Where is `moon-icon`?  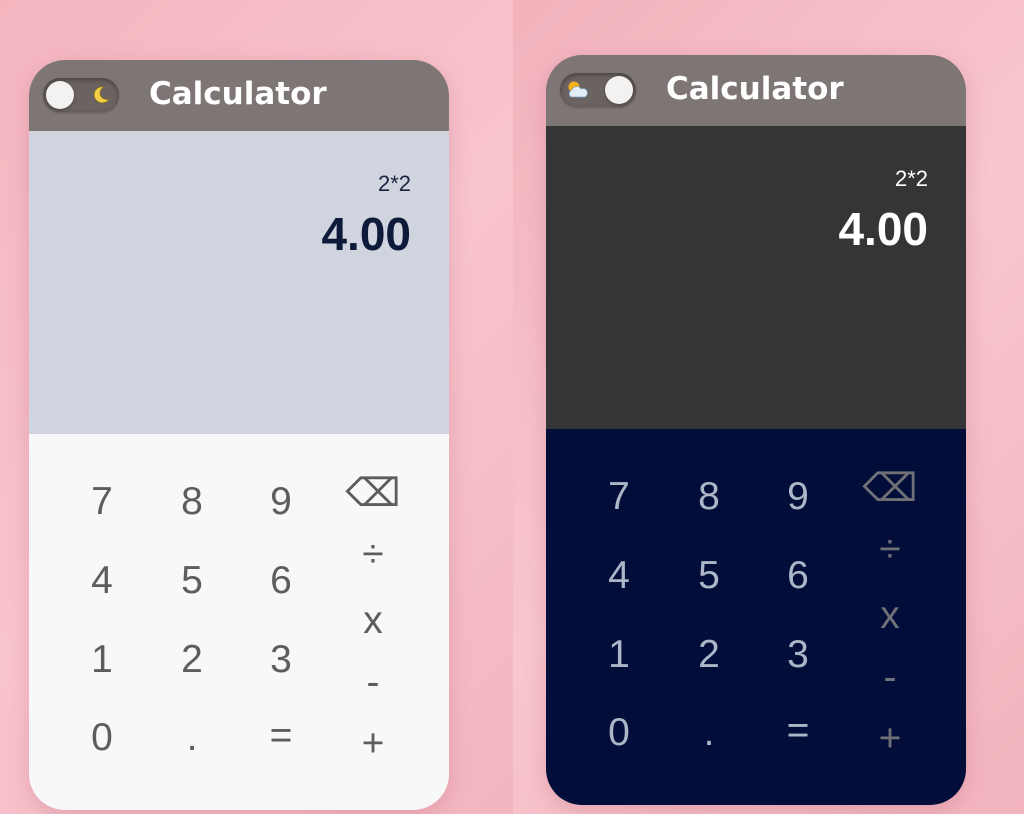 moon-icon is located at coordinates (101, 95).